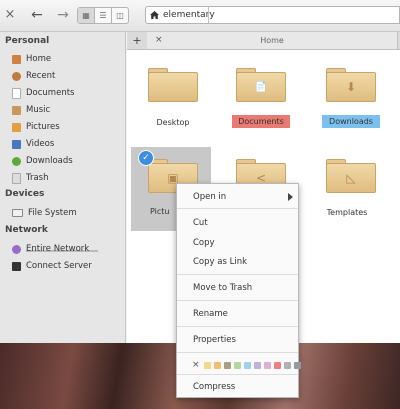  Describe the element at coordinates (16, 110) in the screenshot. I see `music-icon` at that location.